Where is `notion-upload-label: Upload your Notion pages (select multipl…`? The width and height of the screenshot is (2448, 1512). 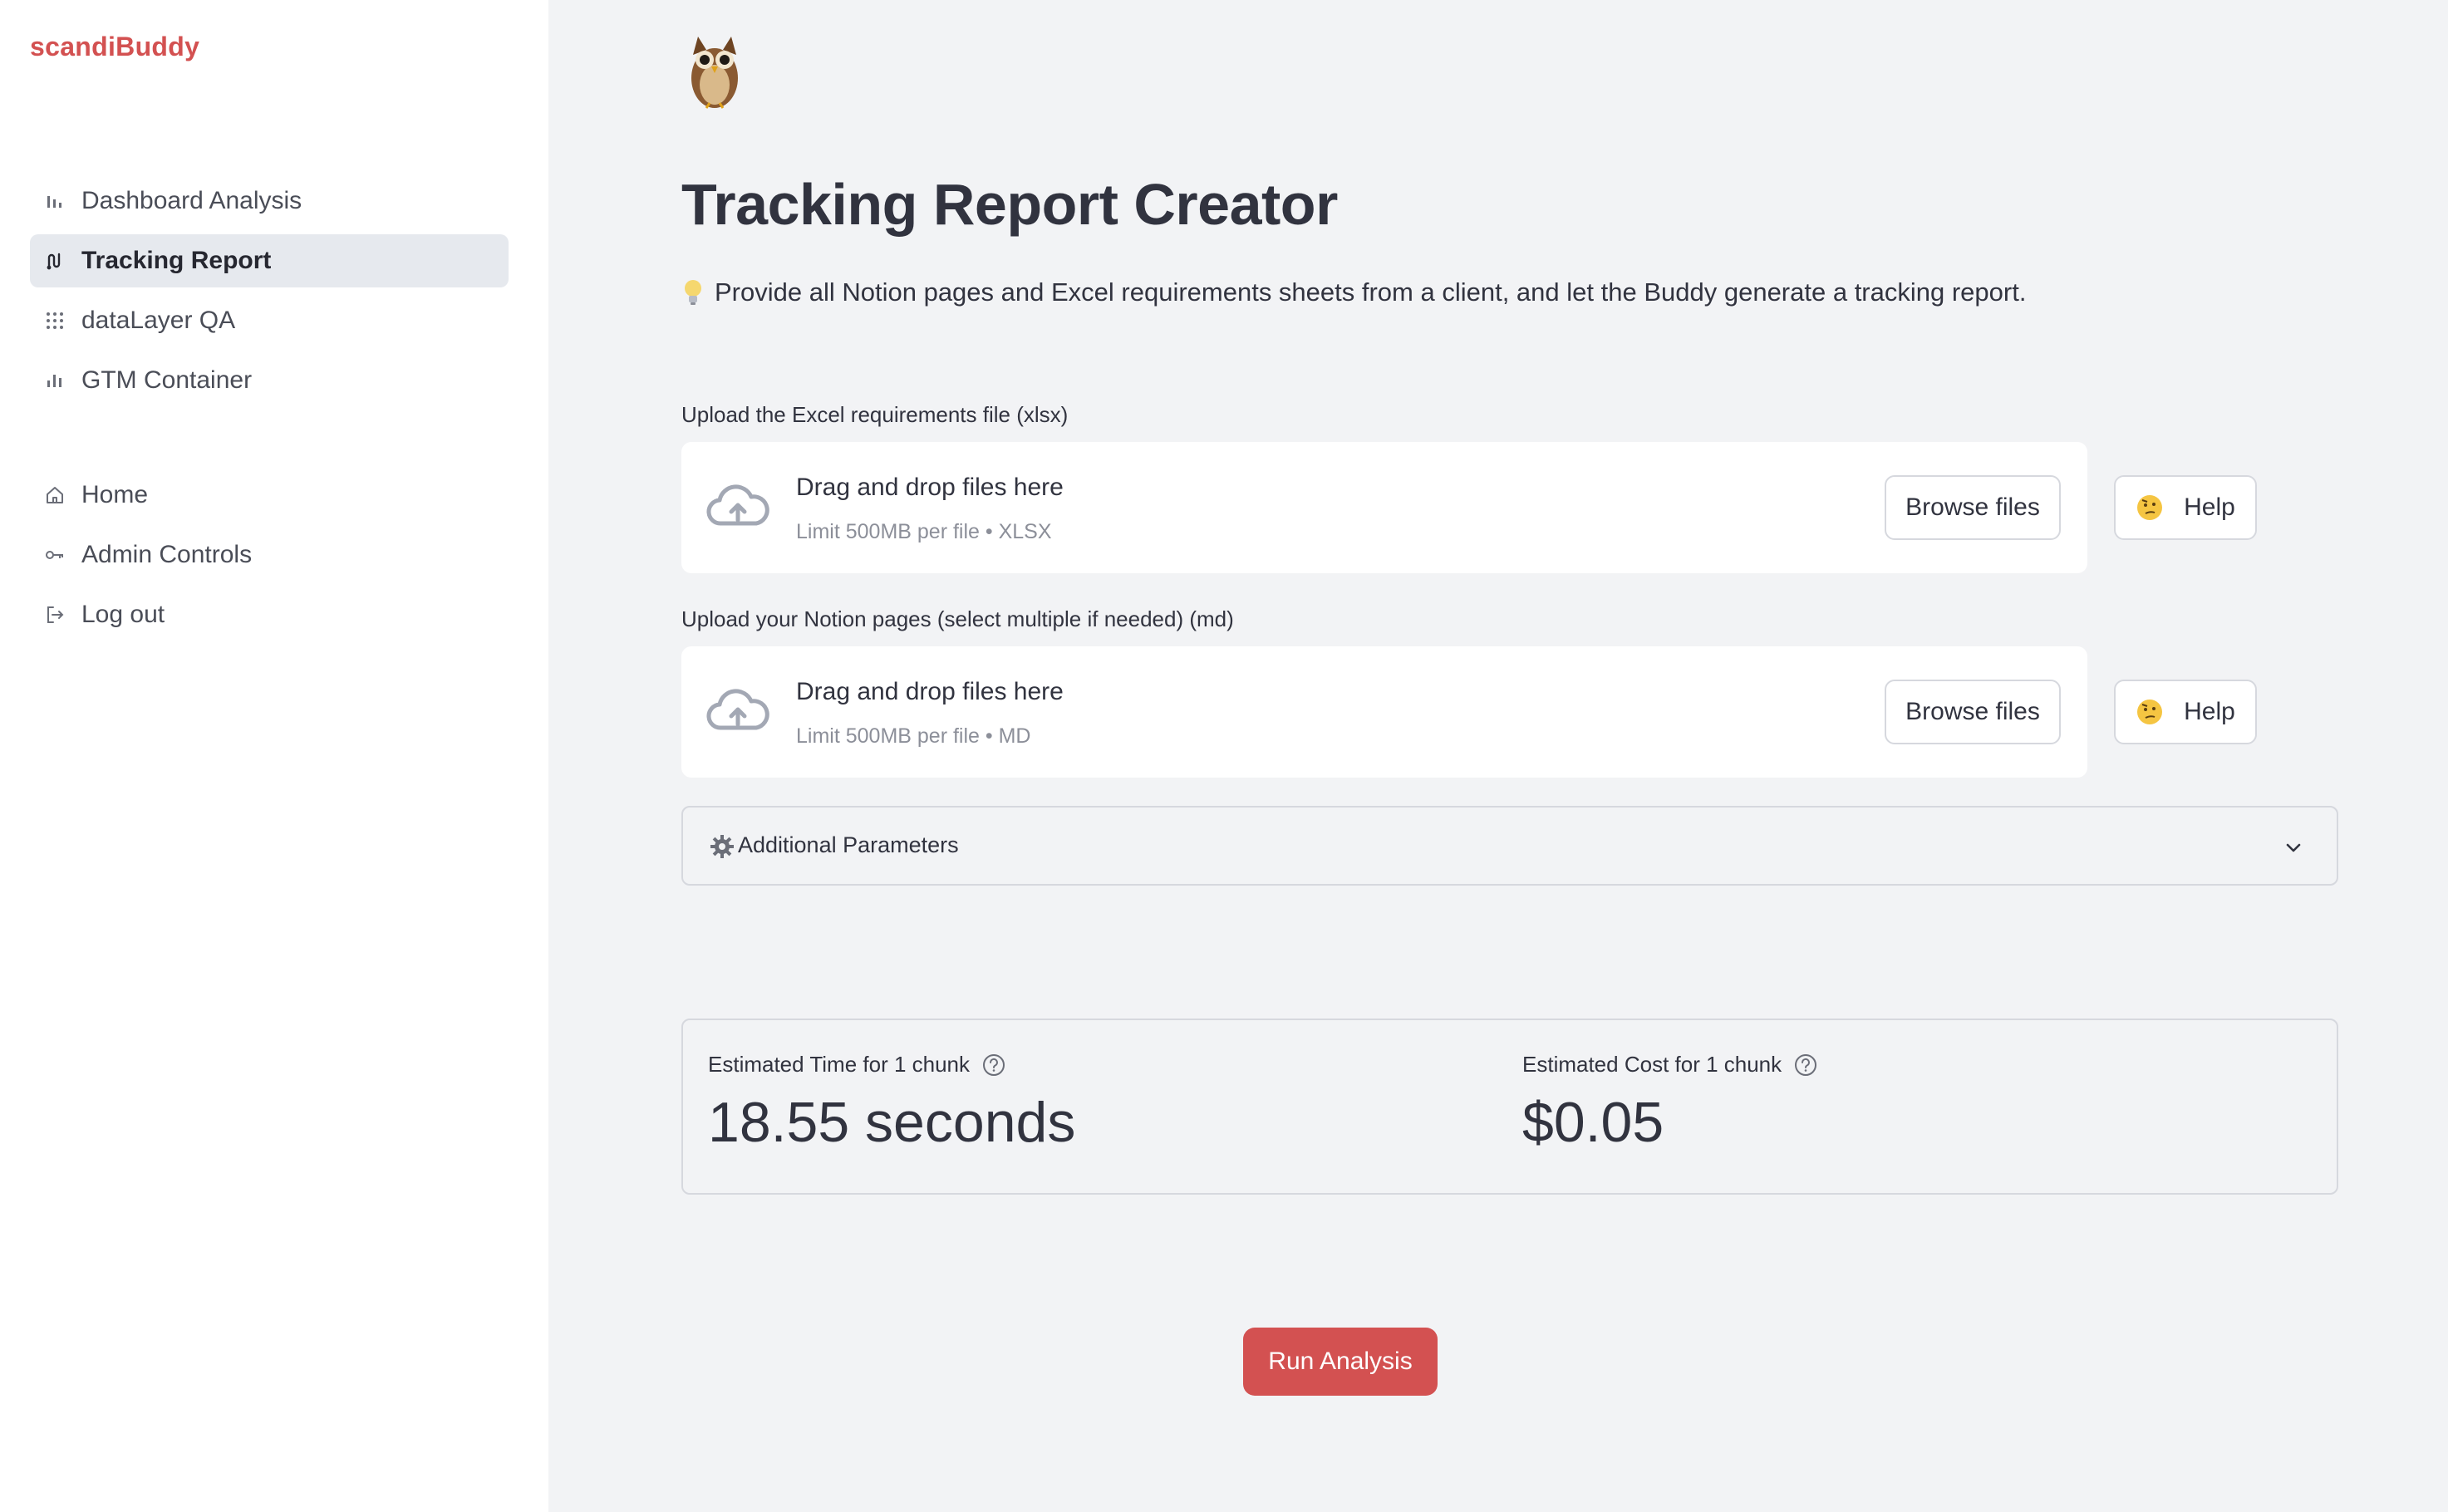 notion-upload-label: Upload your Notion pages (select multipl… is located at coordinates (957, 618).